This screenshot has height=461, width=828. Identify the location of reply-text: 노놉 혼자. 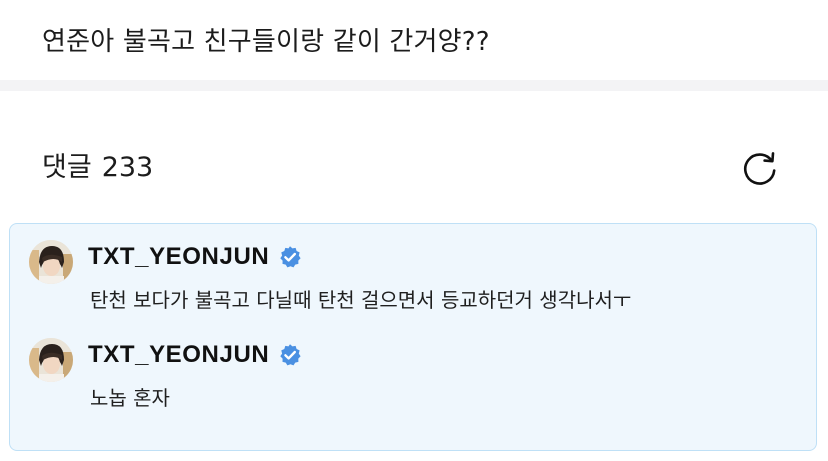
(130, 398).